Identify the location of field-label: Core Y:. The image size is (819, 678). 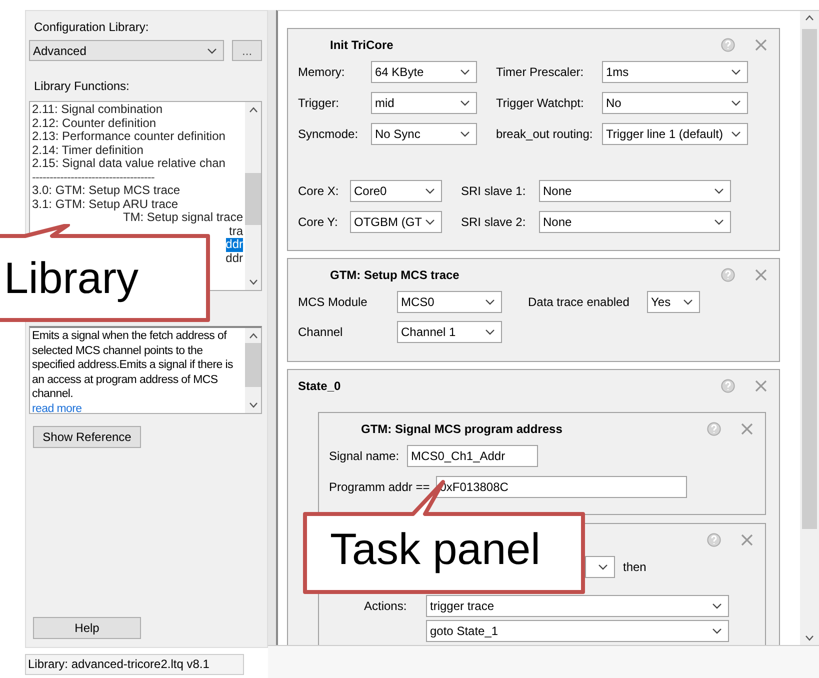
(318, 222).